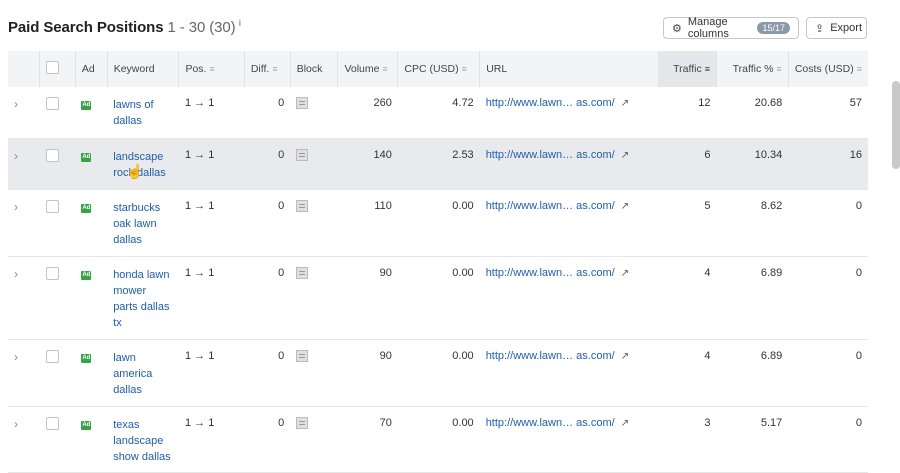 The height and width of the screenshot is (473, 900). Describe the element at coordinates (846, 28) in the screenshot. I see `export-label: Export` at that location.